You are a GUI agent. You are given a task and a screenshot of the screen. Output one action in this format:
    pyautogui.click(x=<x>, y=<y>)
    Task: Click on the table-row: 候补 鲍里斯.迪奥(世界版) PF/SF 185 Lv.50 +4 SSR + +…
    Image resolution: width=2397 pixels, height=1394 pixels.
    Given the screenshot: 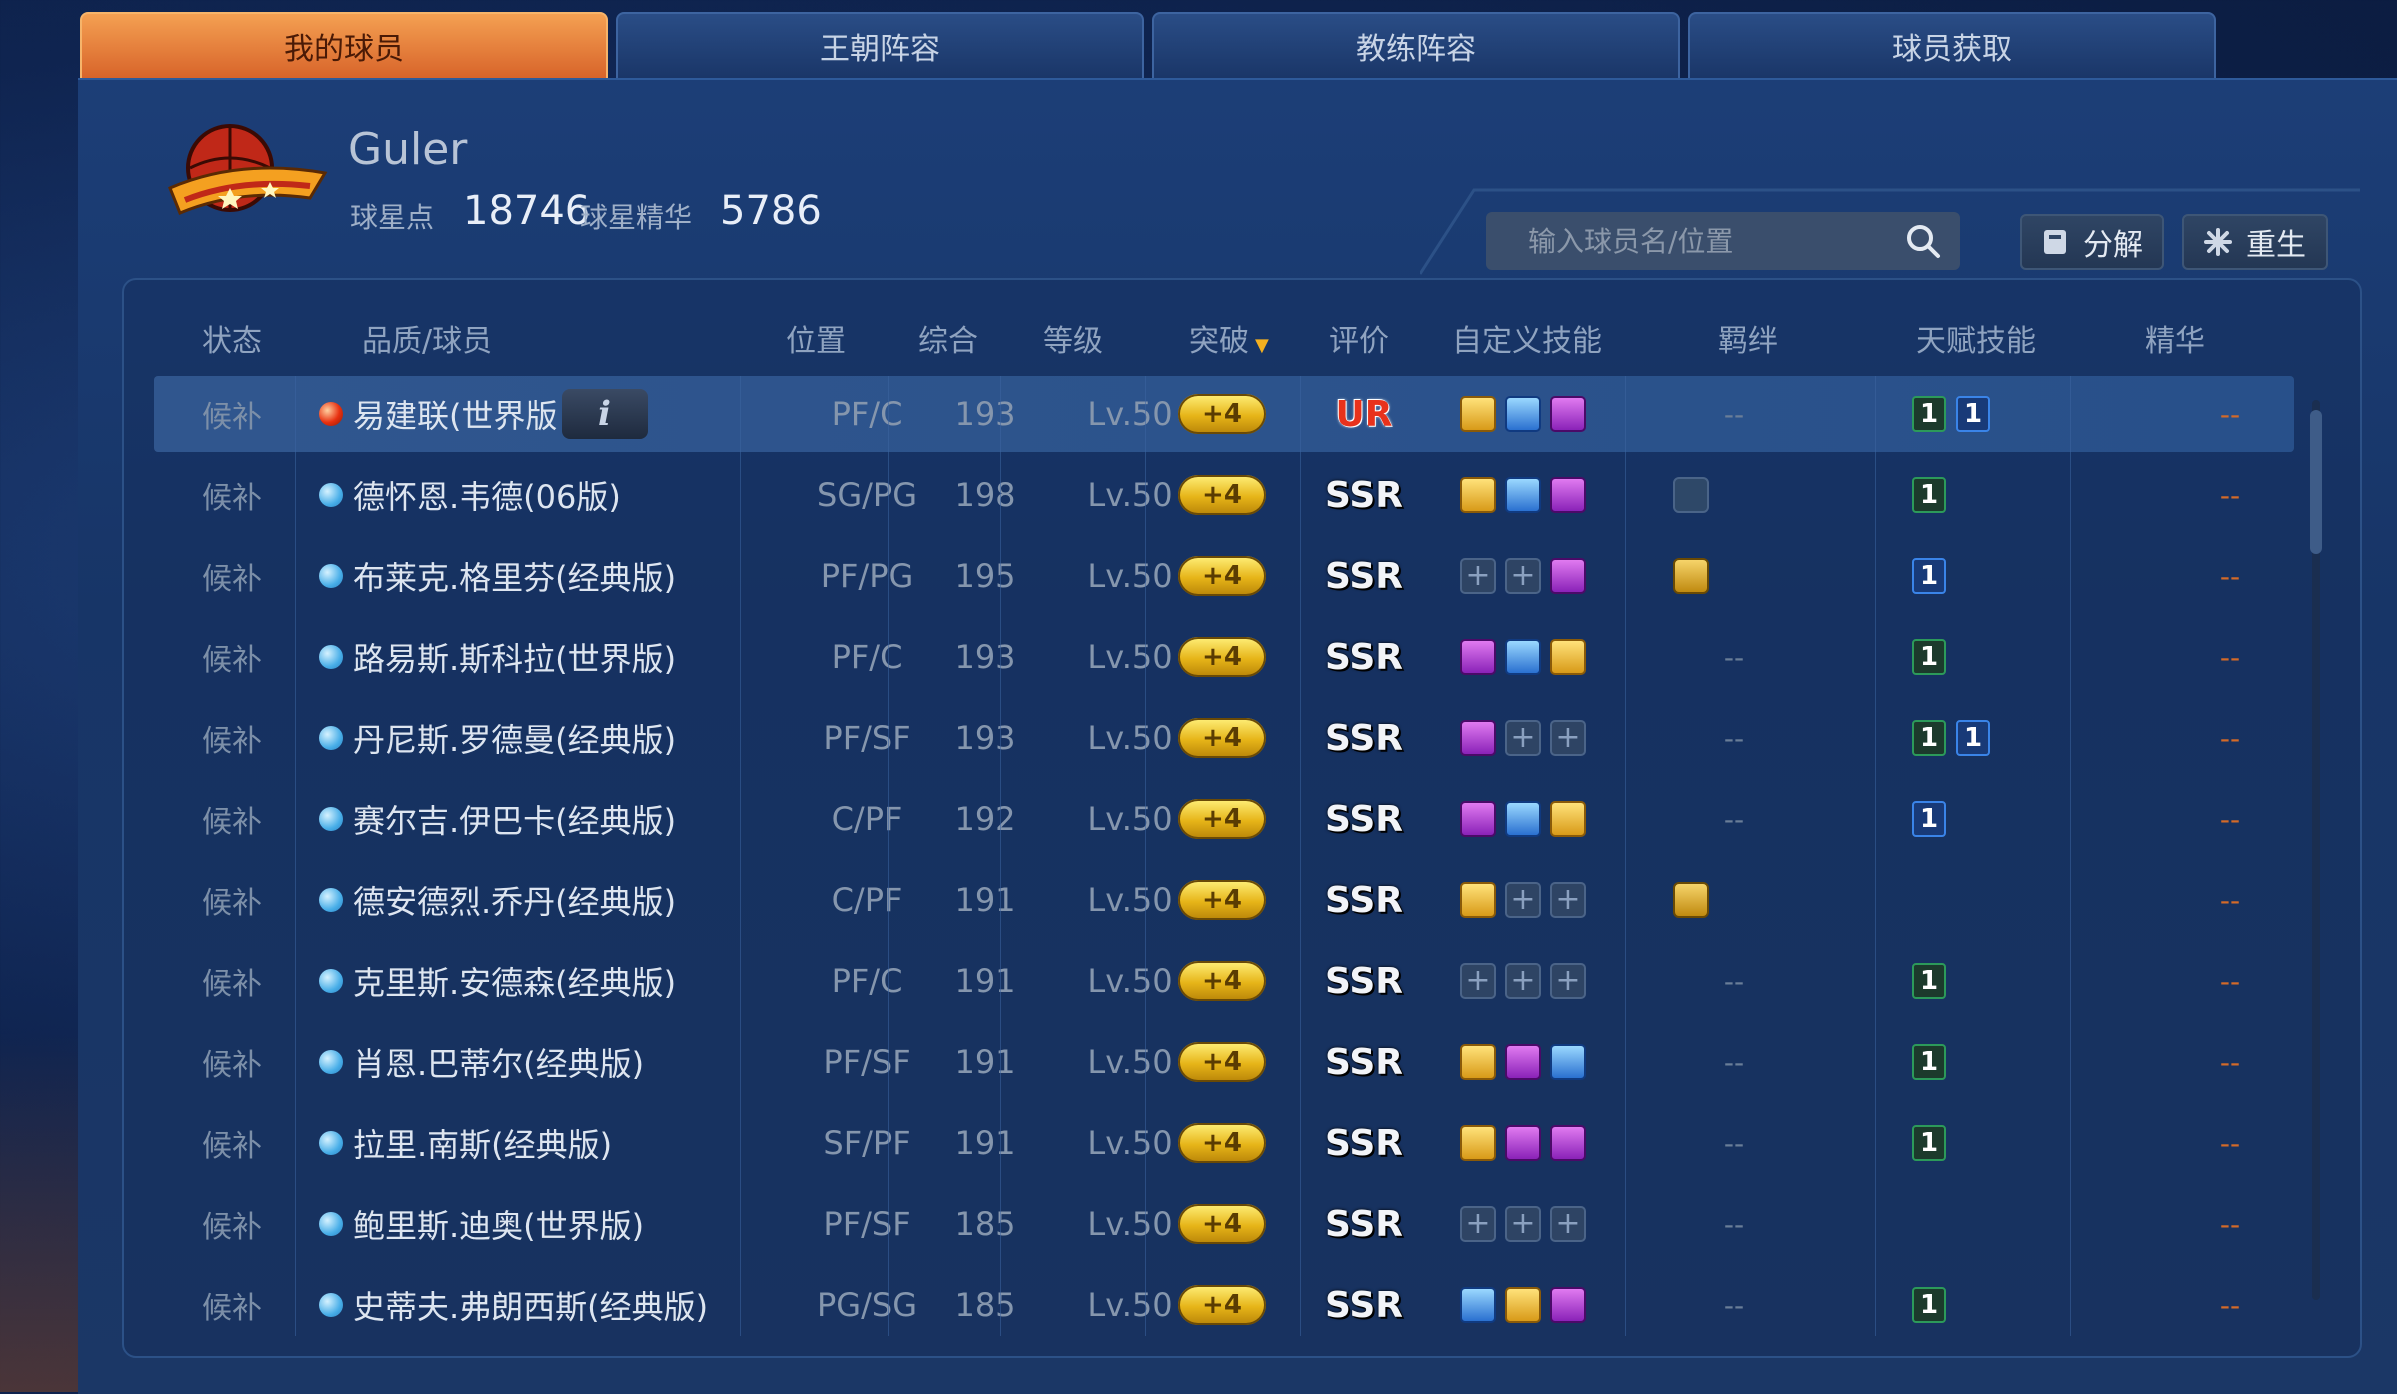 What is the action you would take?
    pyautogui.click(x=1224, y=1224)
    